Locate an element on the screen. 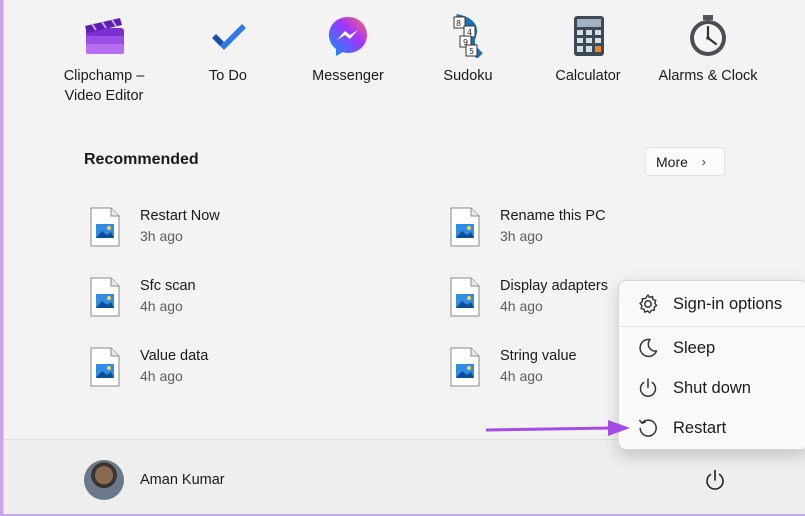  more-button: More › is located at coordinates (685, 161).